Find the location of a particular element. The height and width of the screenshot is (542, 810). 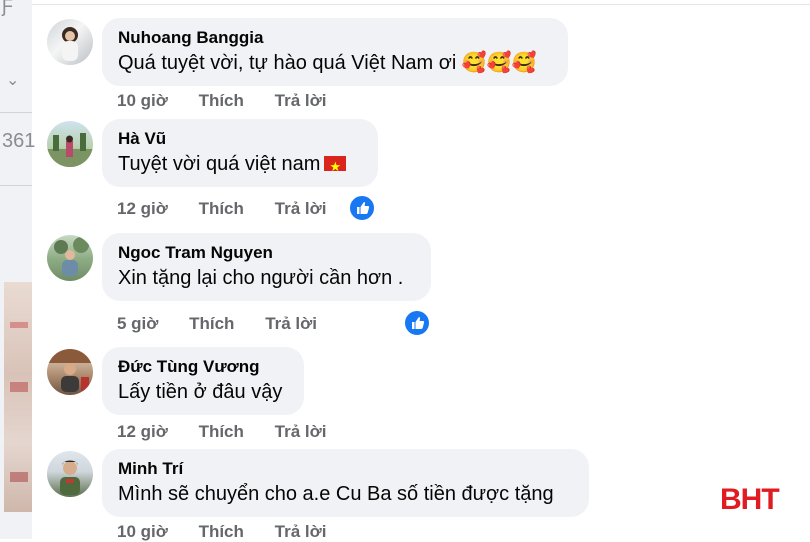

comment-actions: 5 giờ Thích Trả lời is located at coordinates (230, 324).